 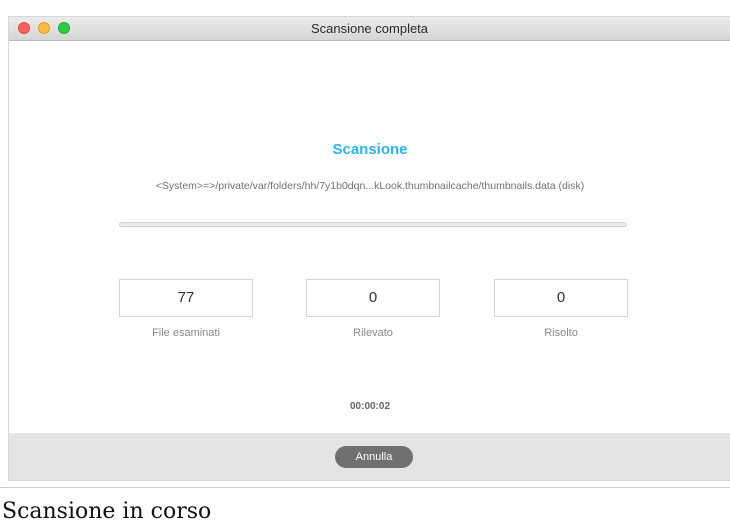 I want to click on files-examined-label: File esaminati, so click(x=186, y=333).